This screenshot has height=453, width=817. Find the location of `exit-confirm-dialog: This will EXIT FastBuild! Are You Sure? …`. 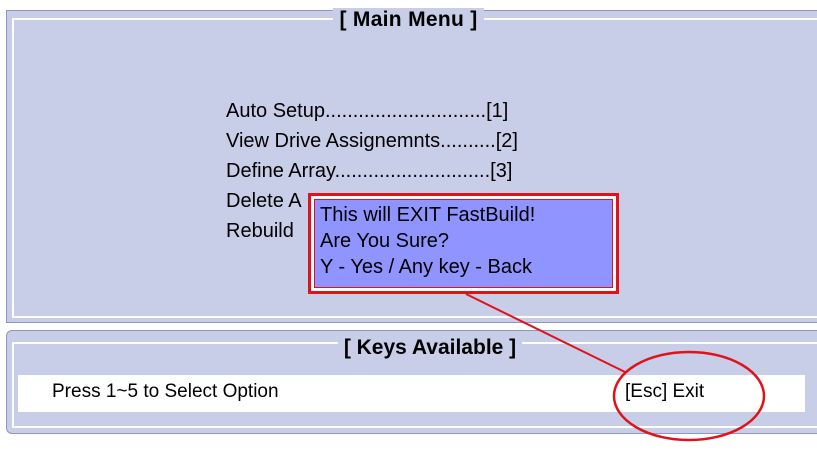

exit-confirm-dialog: This will EXIT FastBuild! Are You Sure? … is located at coordinates (463, 243).